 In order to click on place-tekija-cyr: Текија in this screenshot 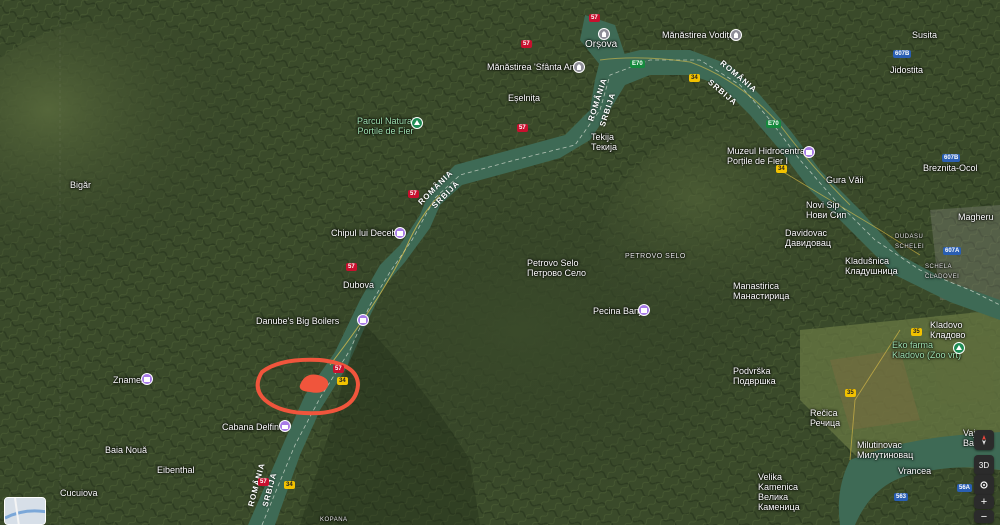, I will do `click(604, 147)`.